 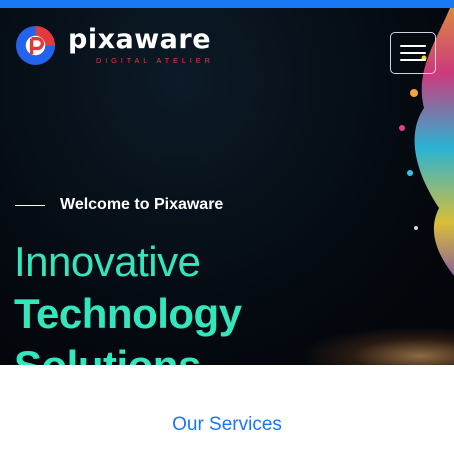 What do you see at coordinates (227, 4) in the screenshot?
I see `top-accent-bar` at bounding box center [227, 4].